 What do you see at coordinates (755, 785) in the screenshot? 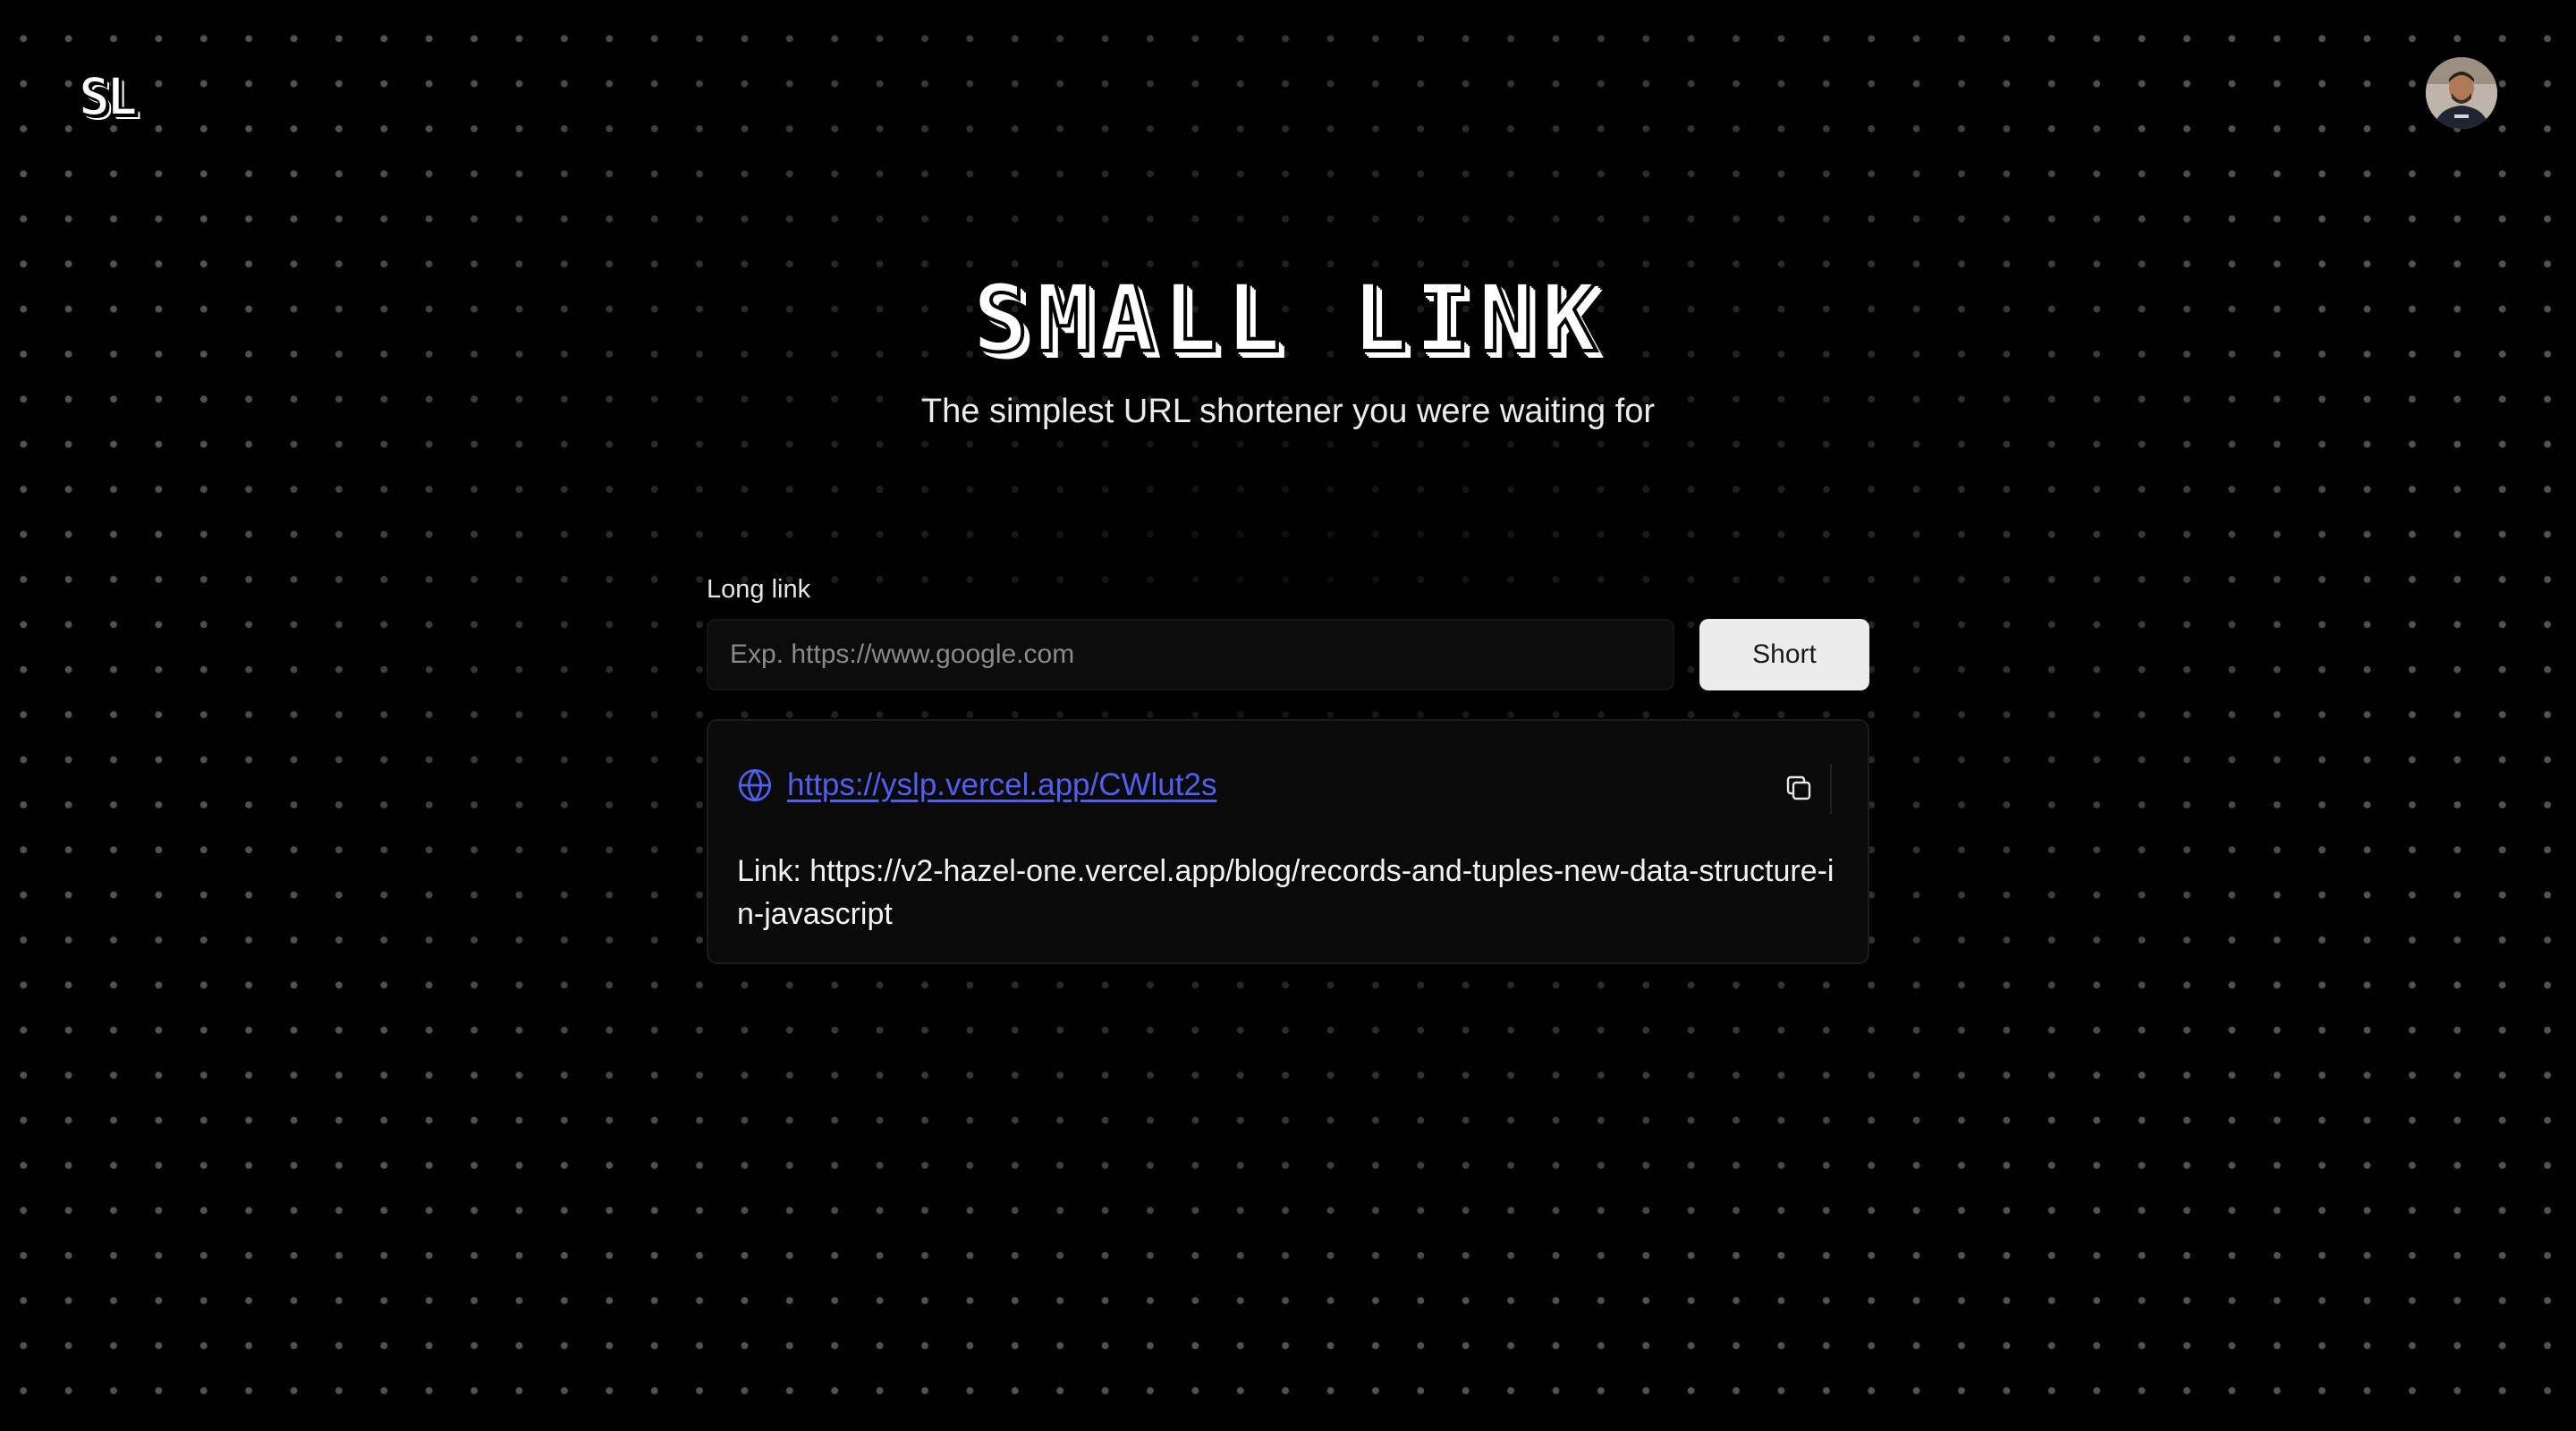
I see `globe-icon` at bounding box center [755, 785].